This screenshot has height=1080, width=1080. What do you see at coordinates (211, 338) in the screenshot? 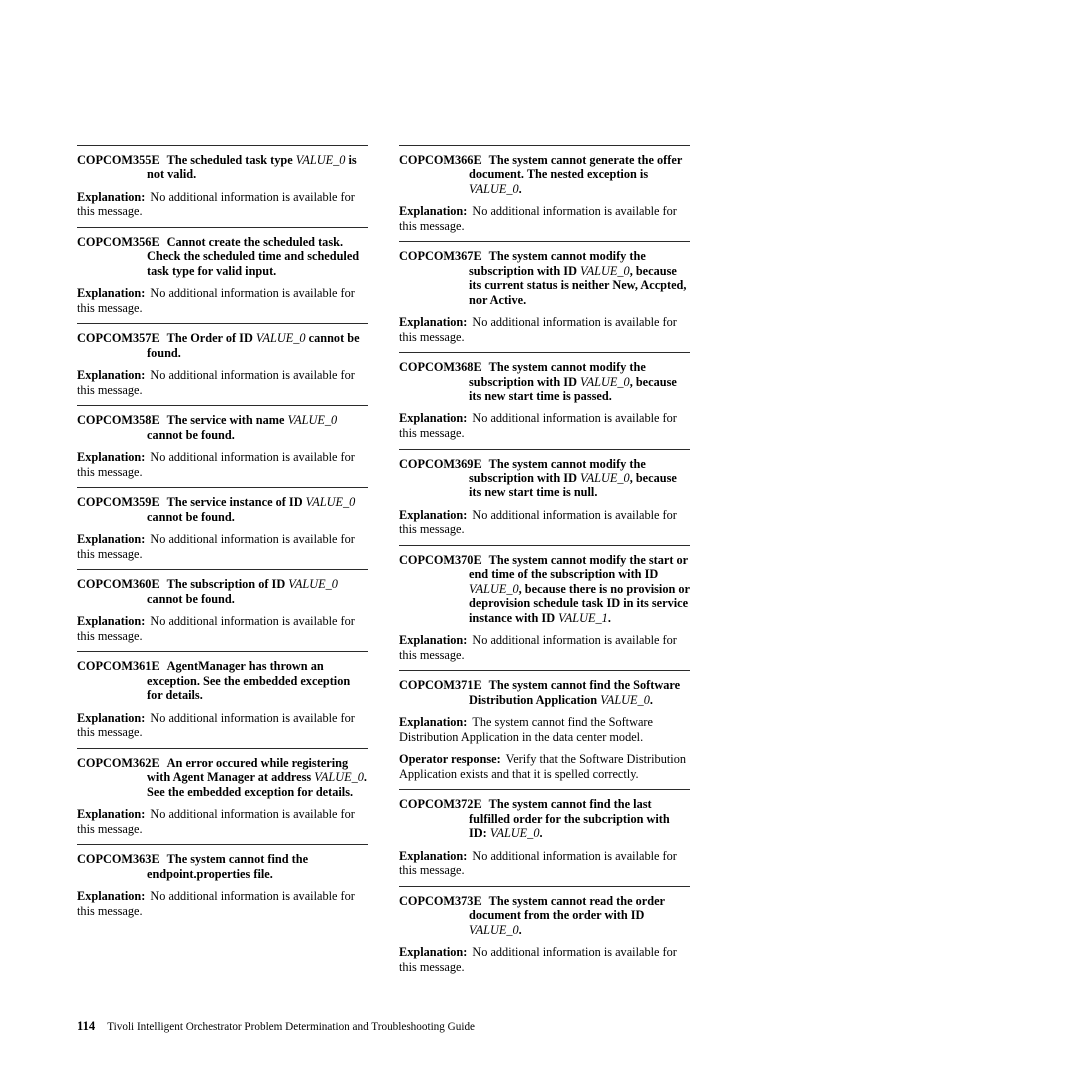
I see `message-text: The Order of ID` at bounding box center [211, 338].